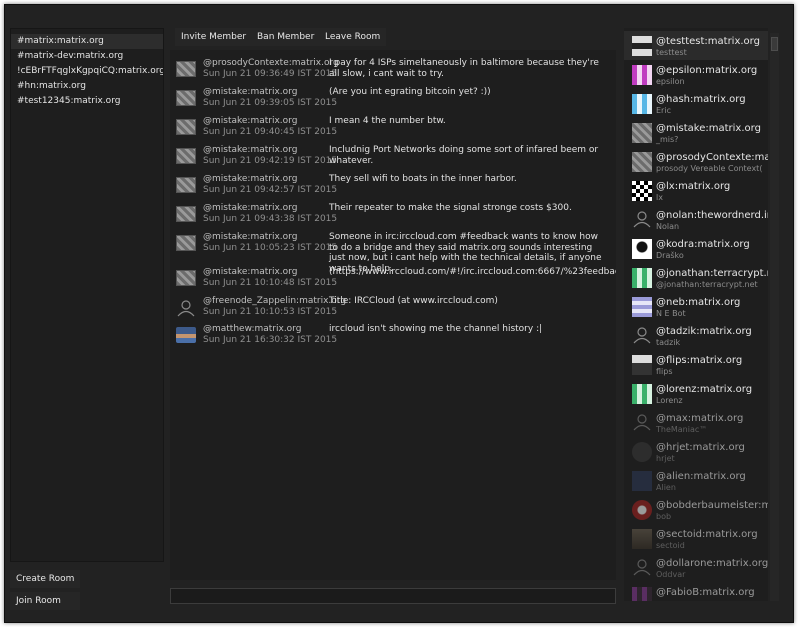 Image resolution: width=800 pixels, height=627 pixels. Describe the element at coordinates (270, 161) in the screenshot. I see `message-timestamp: Sun Jun 21 09:42:19 IST 2015` at that location.